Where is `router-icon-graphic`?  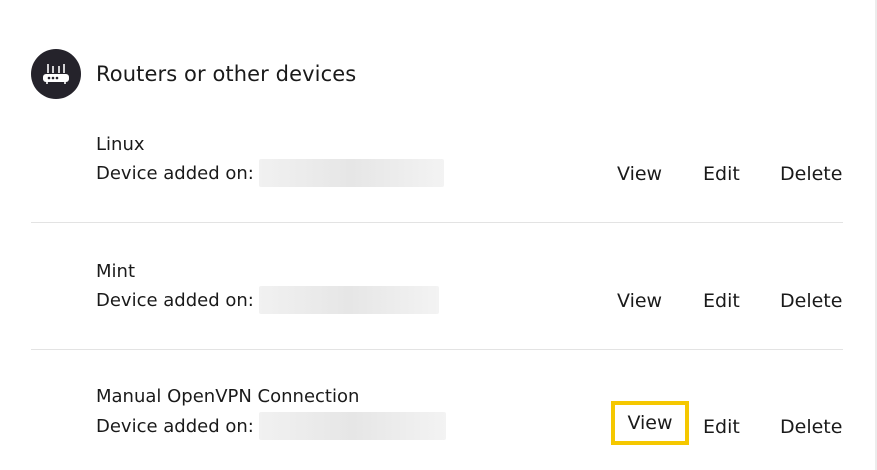
router-icon-graphic is located at coordinates (56, 74).